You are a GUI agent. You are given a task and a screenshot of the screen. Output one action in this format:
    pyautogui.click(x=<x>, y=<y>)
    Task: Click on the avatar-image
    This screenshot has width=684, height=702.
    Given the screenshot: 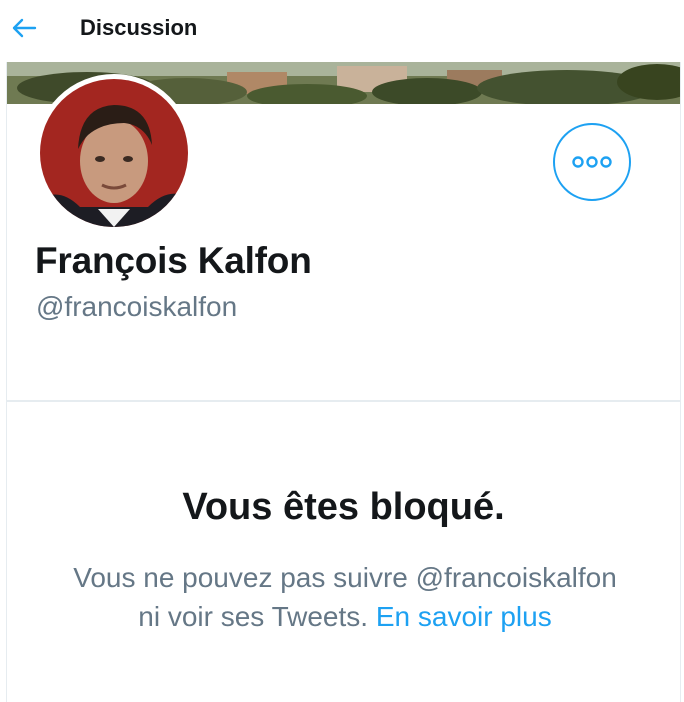 What is the action you would take?
    pyautogui.click(x=114, y=153)
    